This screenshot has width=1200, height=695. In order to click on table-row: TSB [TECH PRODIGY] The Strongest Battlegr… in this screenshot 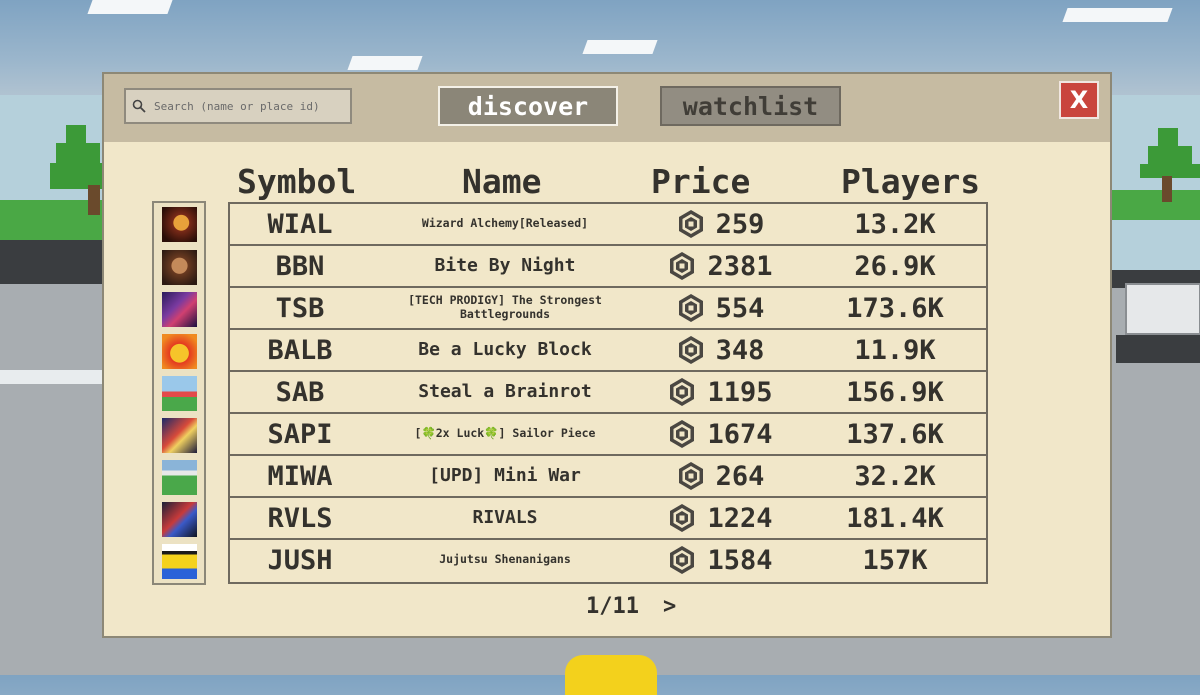, I will do `click(608, 309)`.